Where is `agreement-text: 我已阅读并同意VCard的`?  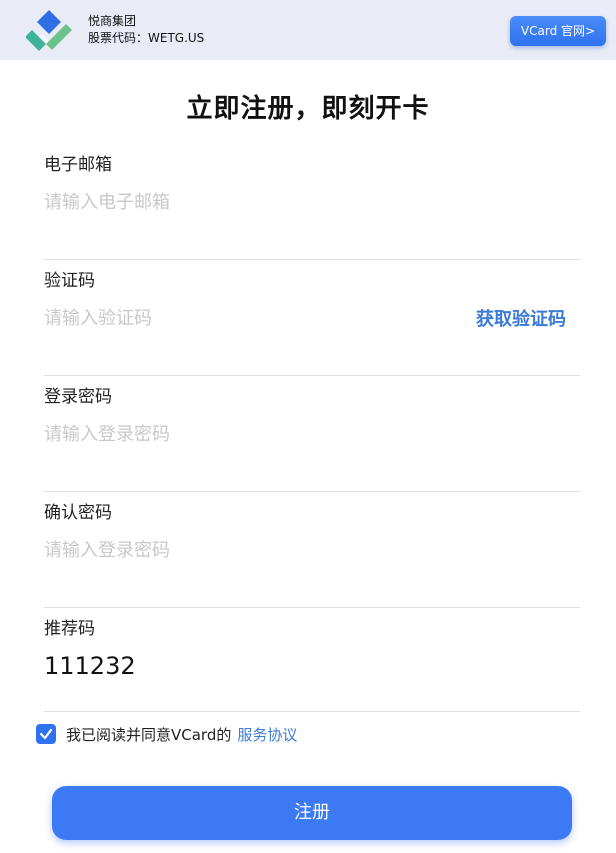 agreement-text: 我已阅读并同意VCard的 is located at coordinates (149, 734).